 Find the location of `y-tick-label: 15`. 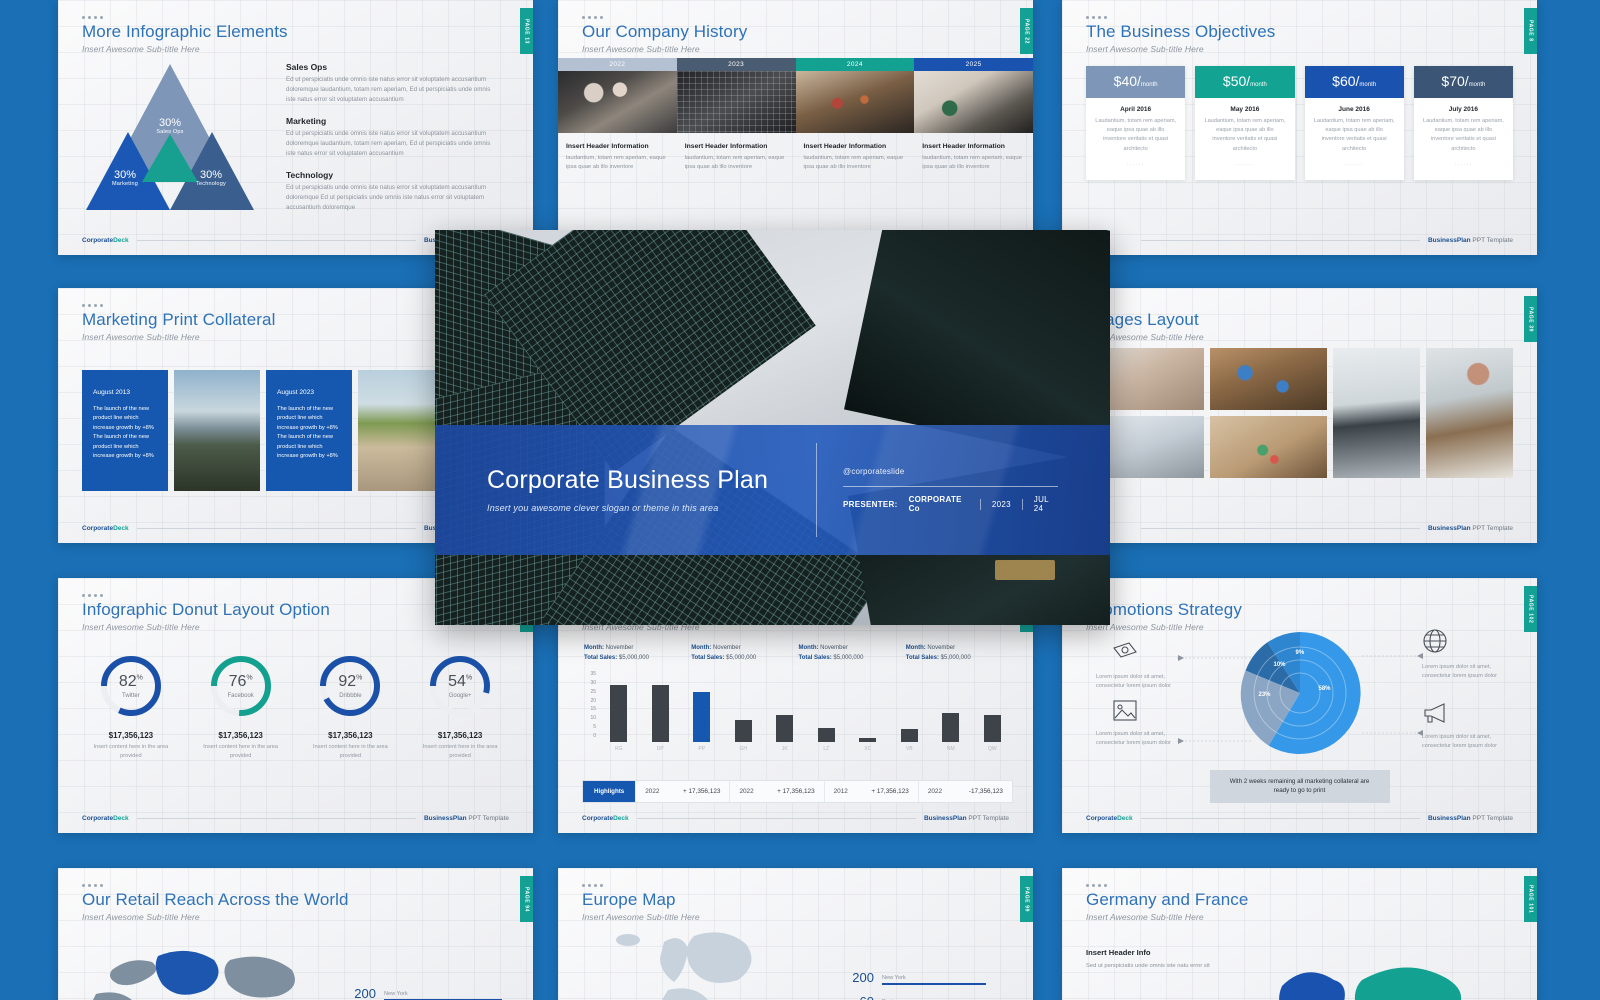

y-tick-label: 15 is located at coordinates (593, 709).